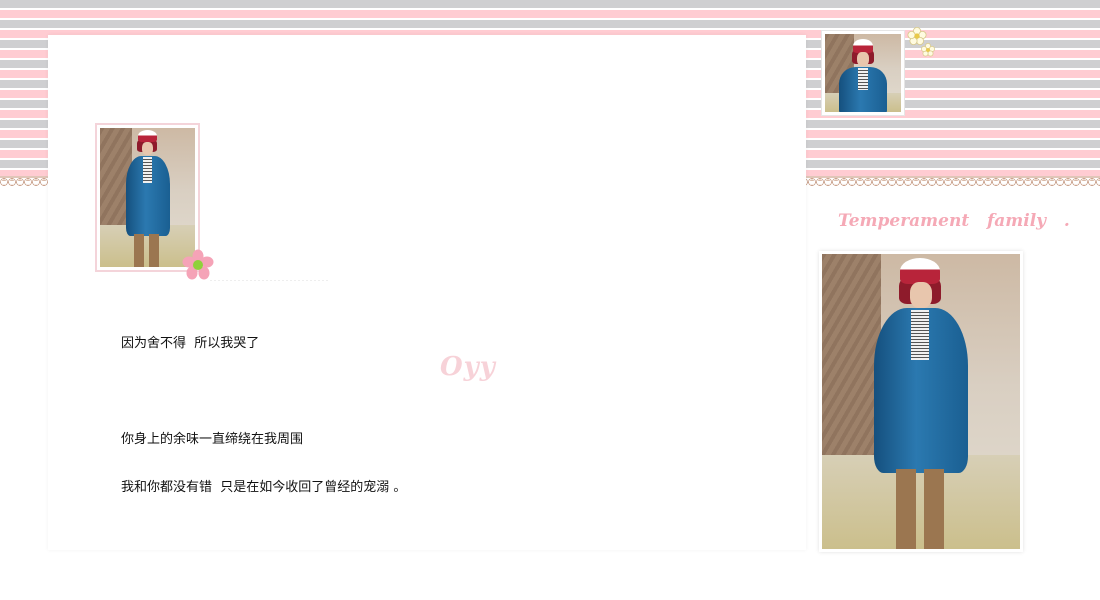 The height and width of the screenshot is (600, 1100). What do you see at coordinates (147, 136) in the screenshot?
I see `polaroid-hat` at bounding box center [147, 136].